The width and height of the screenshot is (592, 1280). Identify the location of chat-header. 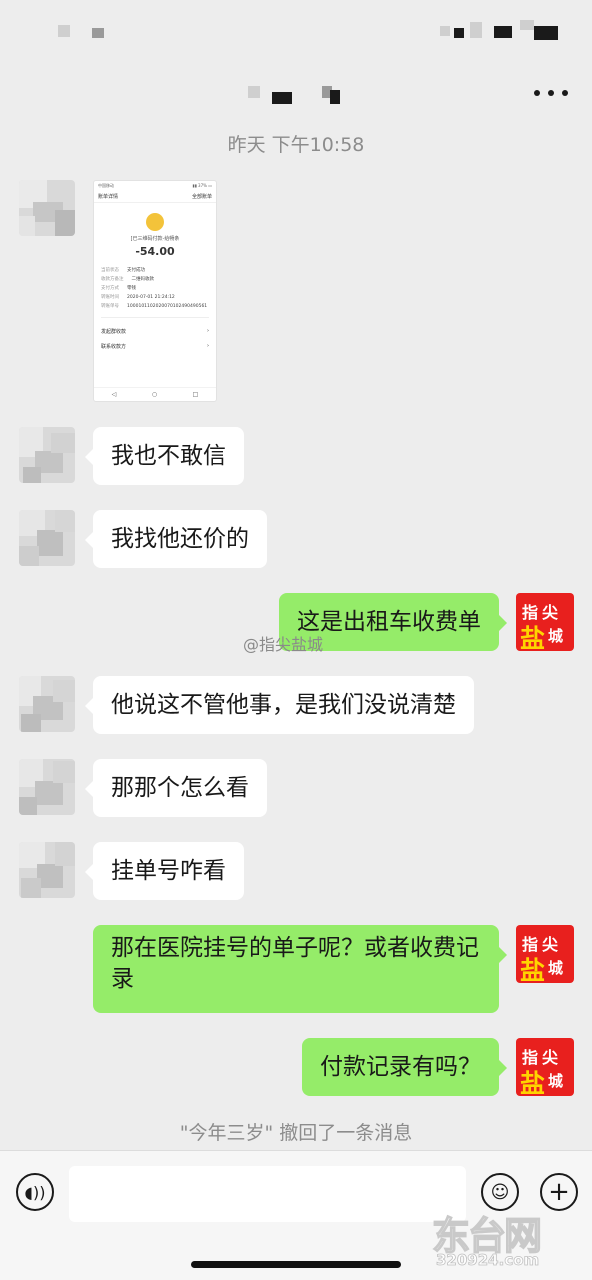
(296, 94).